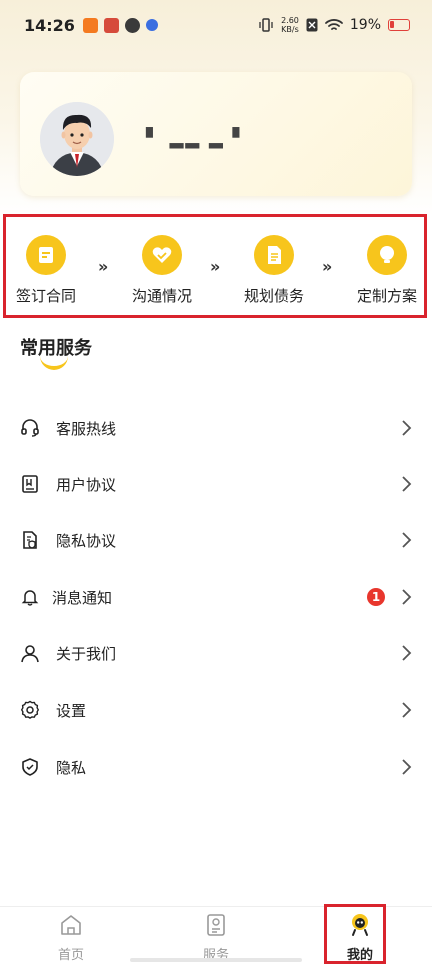  I want to click on shield-icon, so click(30, 767).